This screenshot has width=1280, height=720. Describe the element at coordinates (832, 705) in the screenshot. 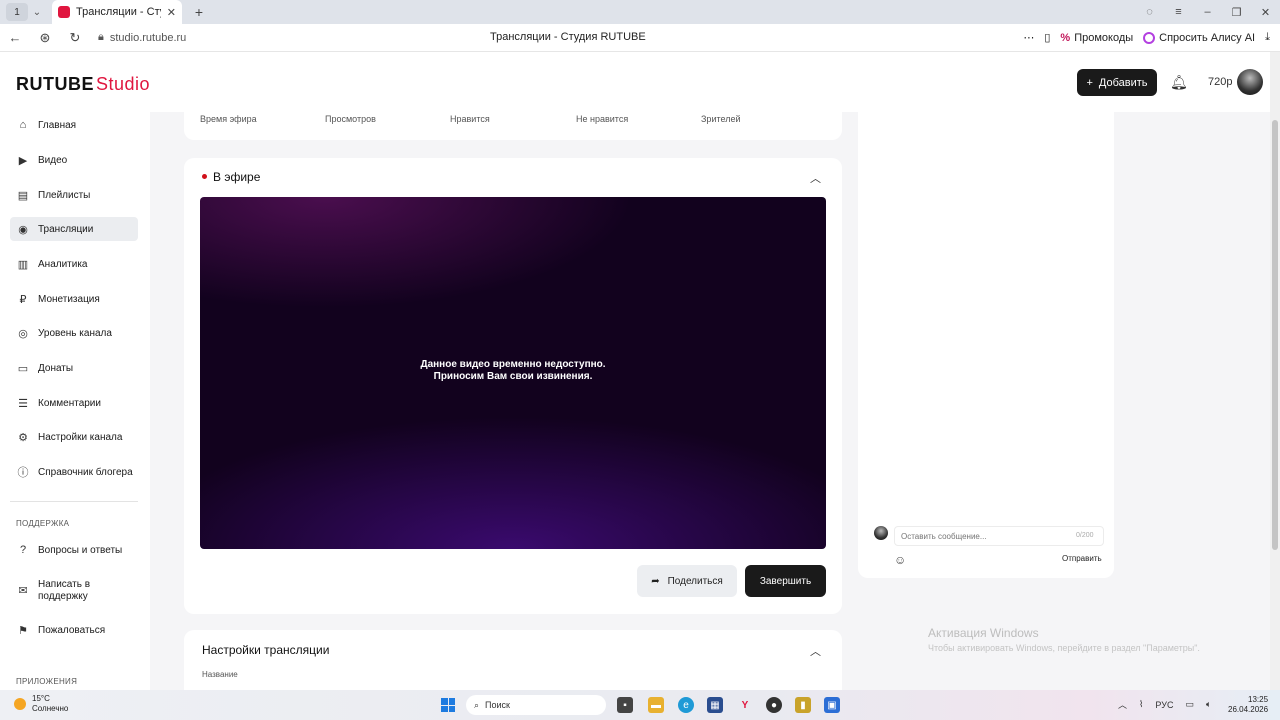

I see `calendar-app-icon: ▣` at that location.